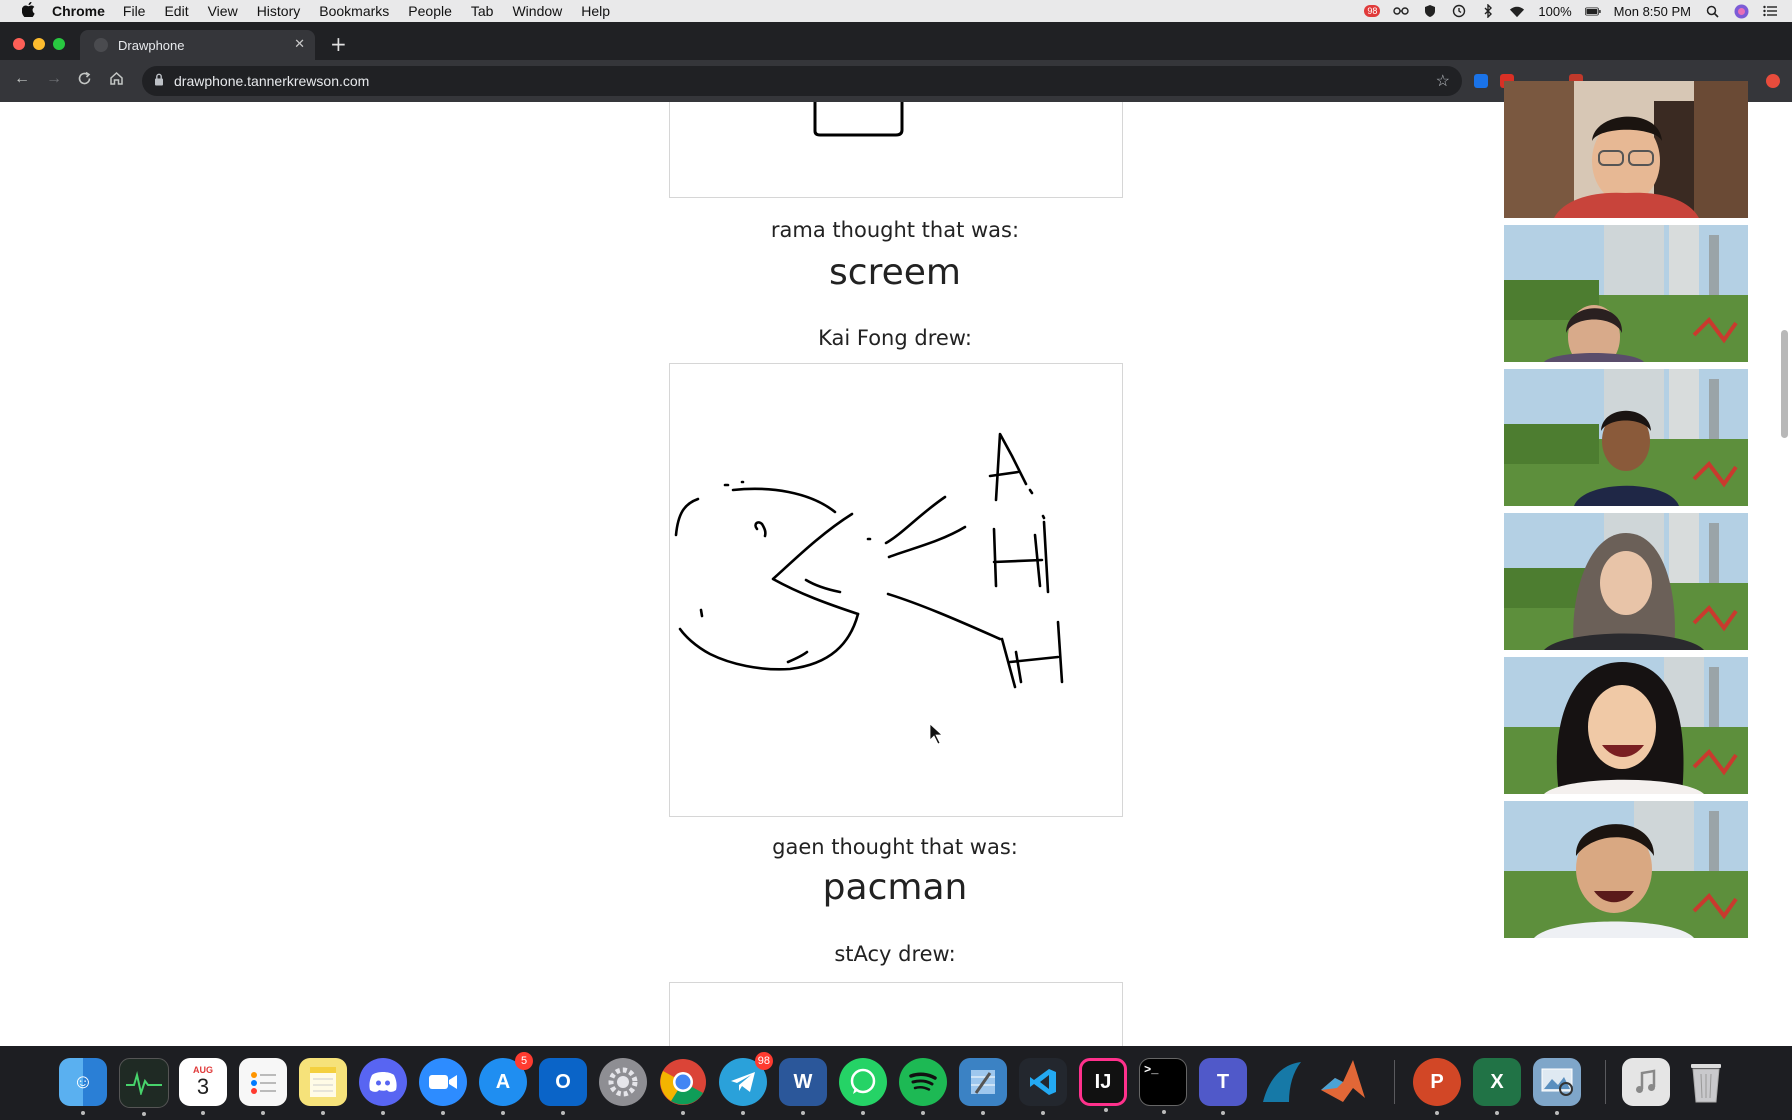 The image size is (1792, 1120). I want to click on outlook-label: O, so click(563, 1081).